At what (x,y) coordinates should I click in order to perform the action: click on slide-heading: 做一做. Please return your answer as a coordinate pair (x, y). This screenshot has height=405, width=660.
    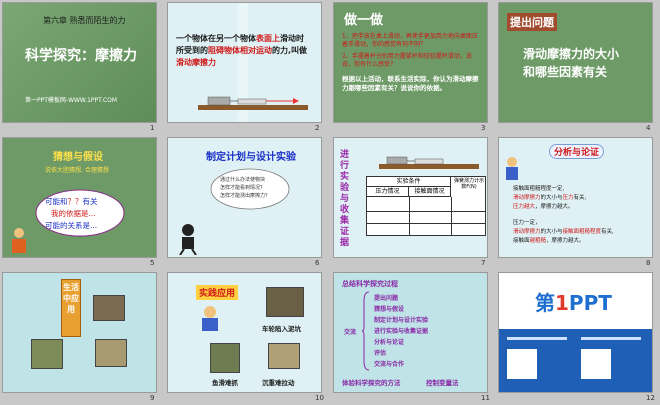
    Looking at the image, I should click on (364, 20).